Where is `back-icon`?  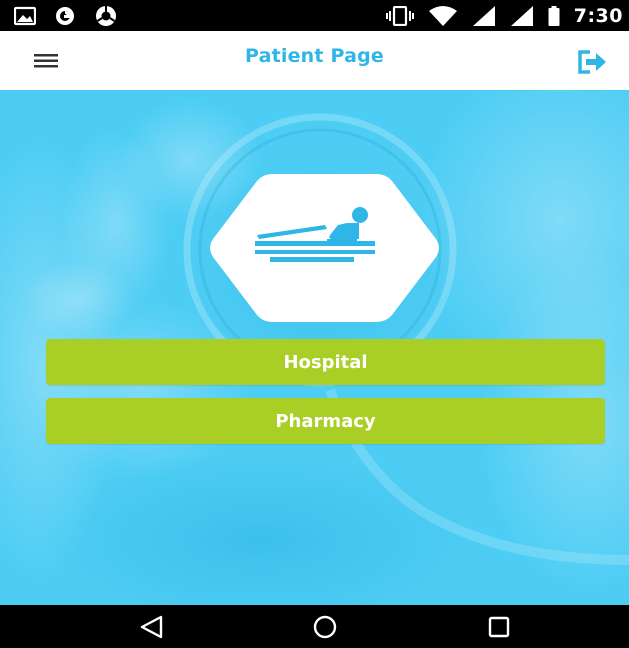 back-icon is located at coordinates (152, 629).